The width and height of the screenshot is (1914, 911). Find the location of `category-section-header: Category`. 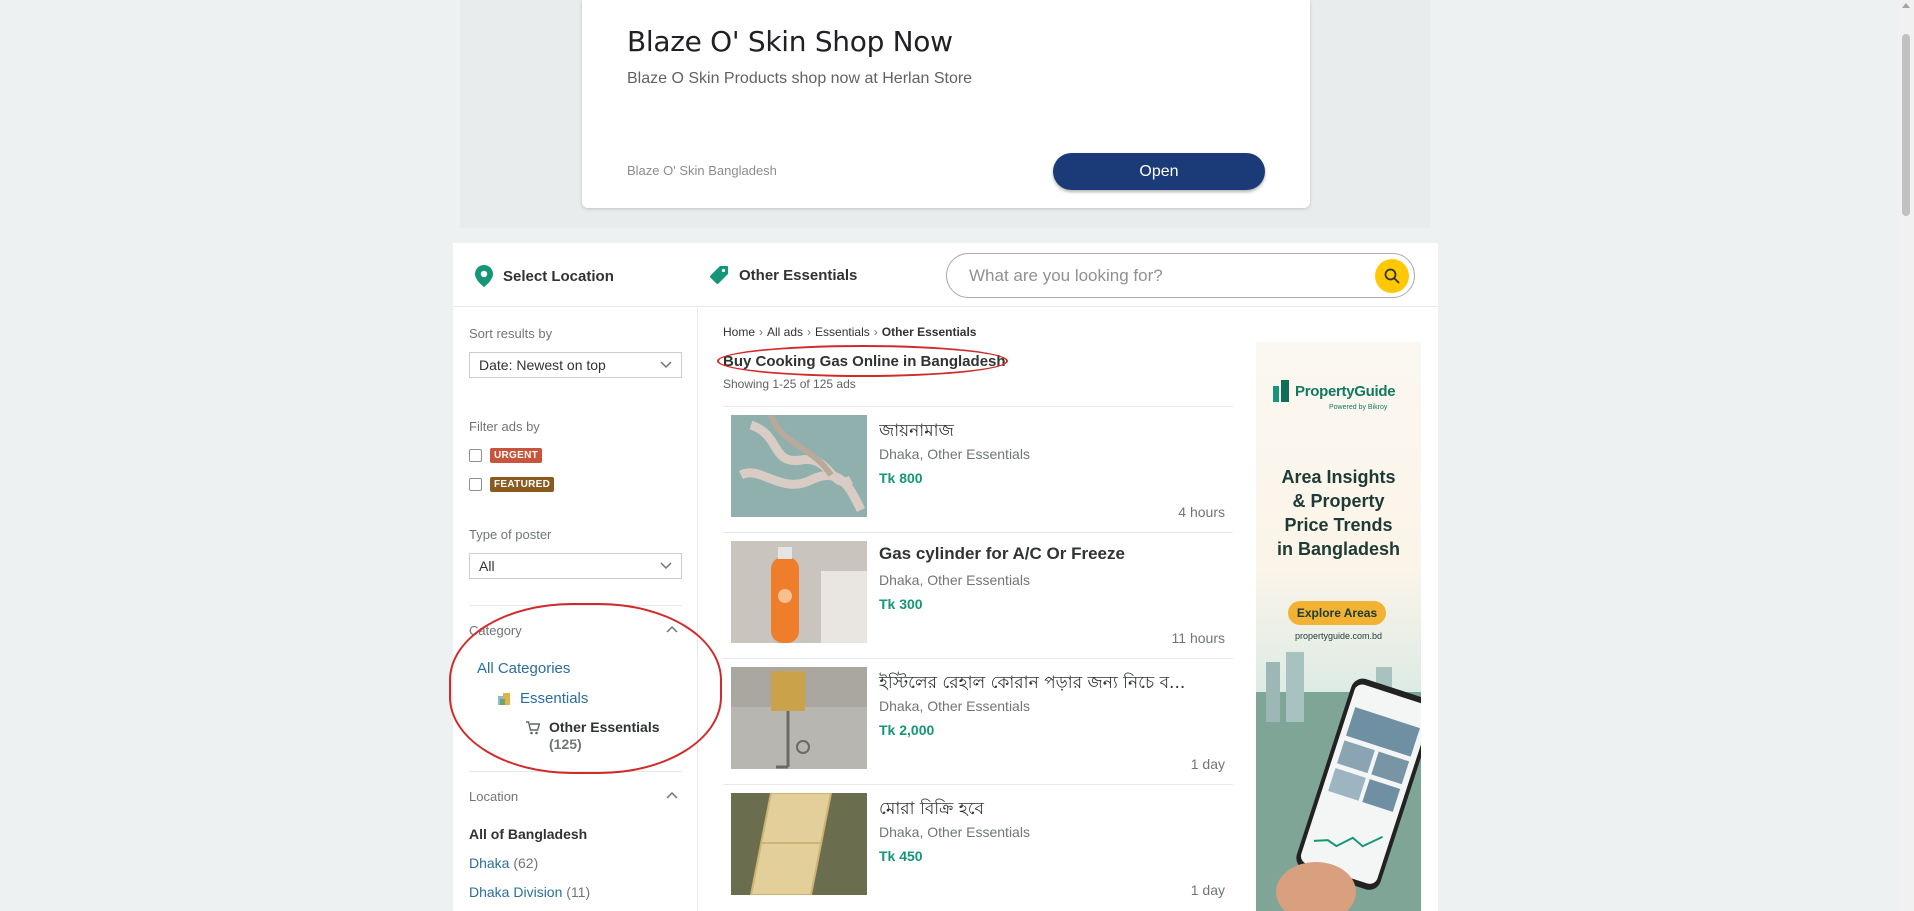

category-section-header: Category is located at coordinates (575, 630).